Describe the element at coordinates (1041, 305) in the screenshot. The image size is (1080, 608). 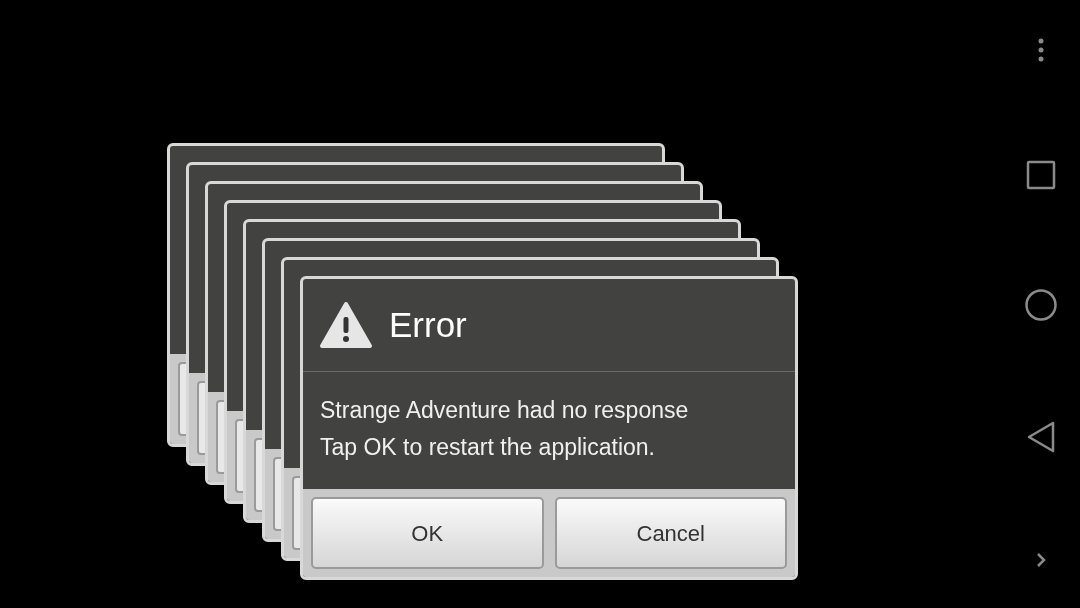
I see `home-icon` at that location.